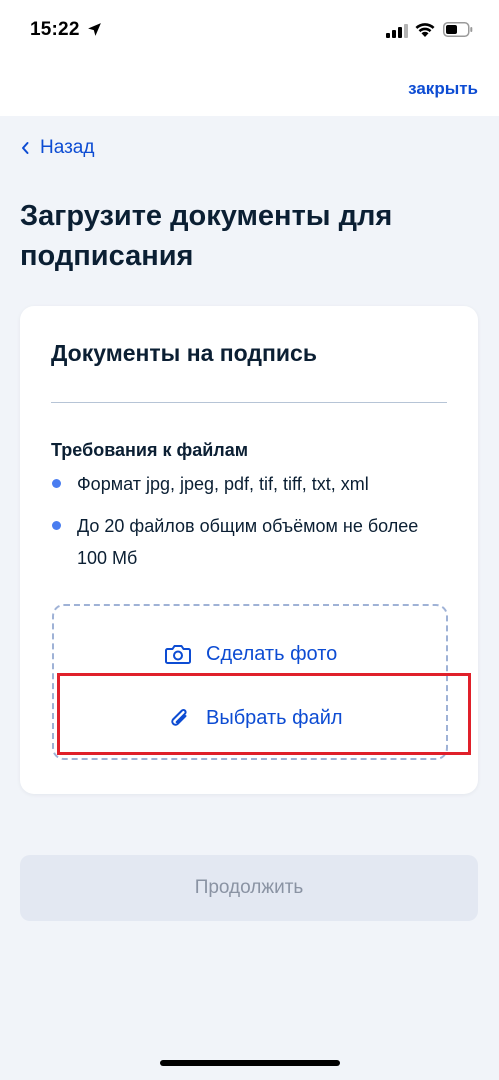 The image size is (499, 1080). What do you see at coordinates (25, 148) in the screenshot?
I see `chevron-left-icon` at bounding box center [25, 148].